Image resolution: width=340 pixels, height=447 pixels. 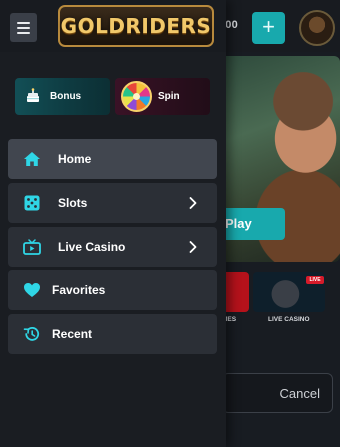 What do you see at coordinates (136, 96) in the screenshot?
I see `wheel-of-fortune-icon` at bounding box center [136, 96].